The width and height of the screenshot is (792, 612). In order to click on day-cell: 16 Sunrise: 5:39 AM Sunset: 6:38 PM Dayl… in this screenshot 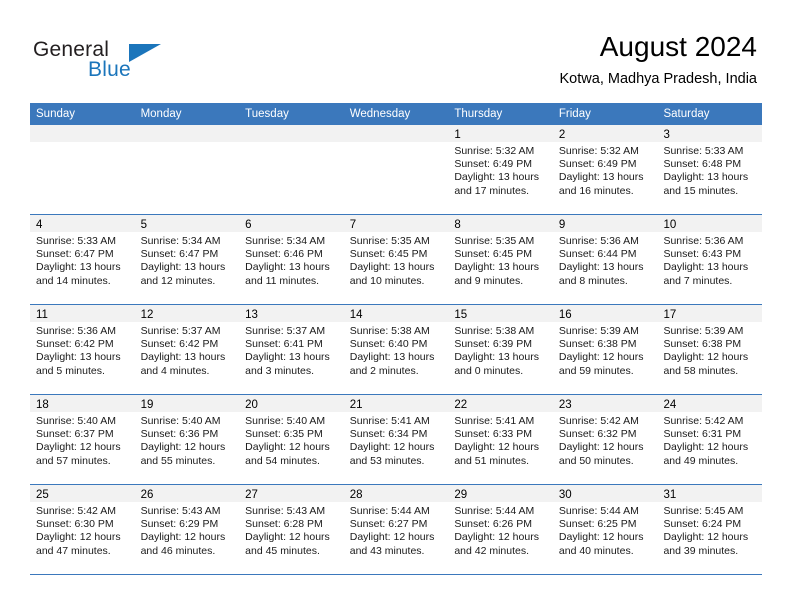, I will do `click(605, 349)`.